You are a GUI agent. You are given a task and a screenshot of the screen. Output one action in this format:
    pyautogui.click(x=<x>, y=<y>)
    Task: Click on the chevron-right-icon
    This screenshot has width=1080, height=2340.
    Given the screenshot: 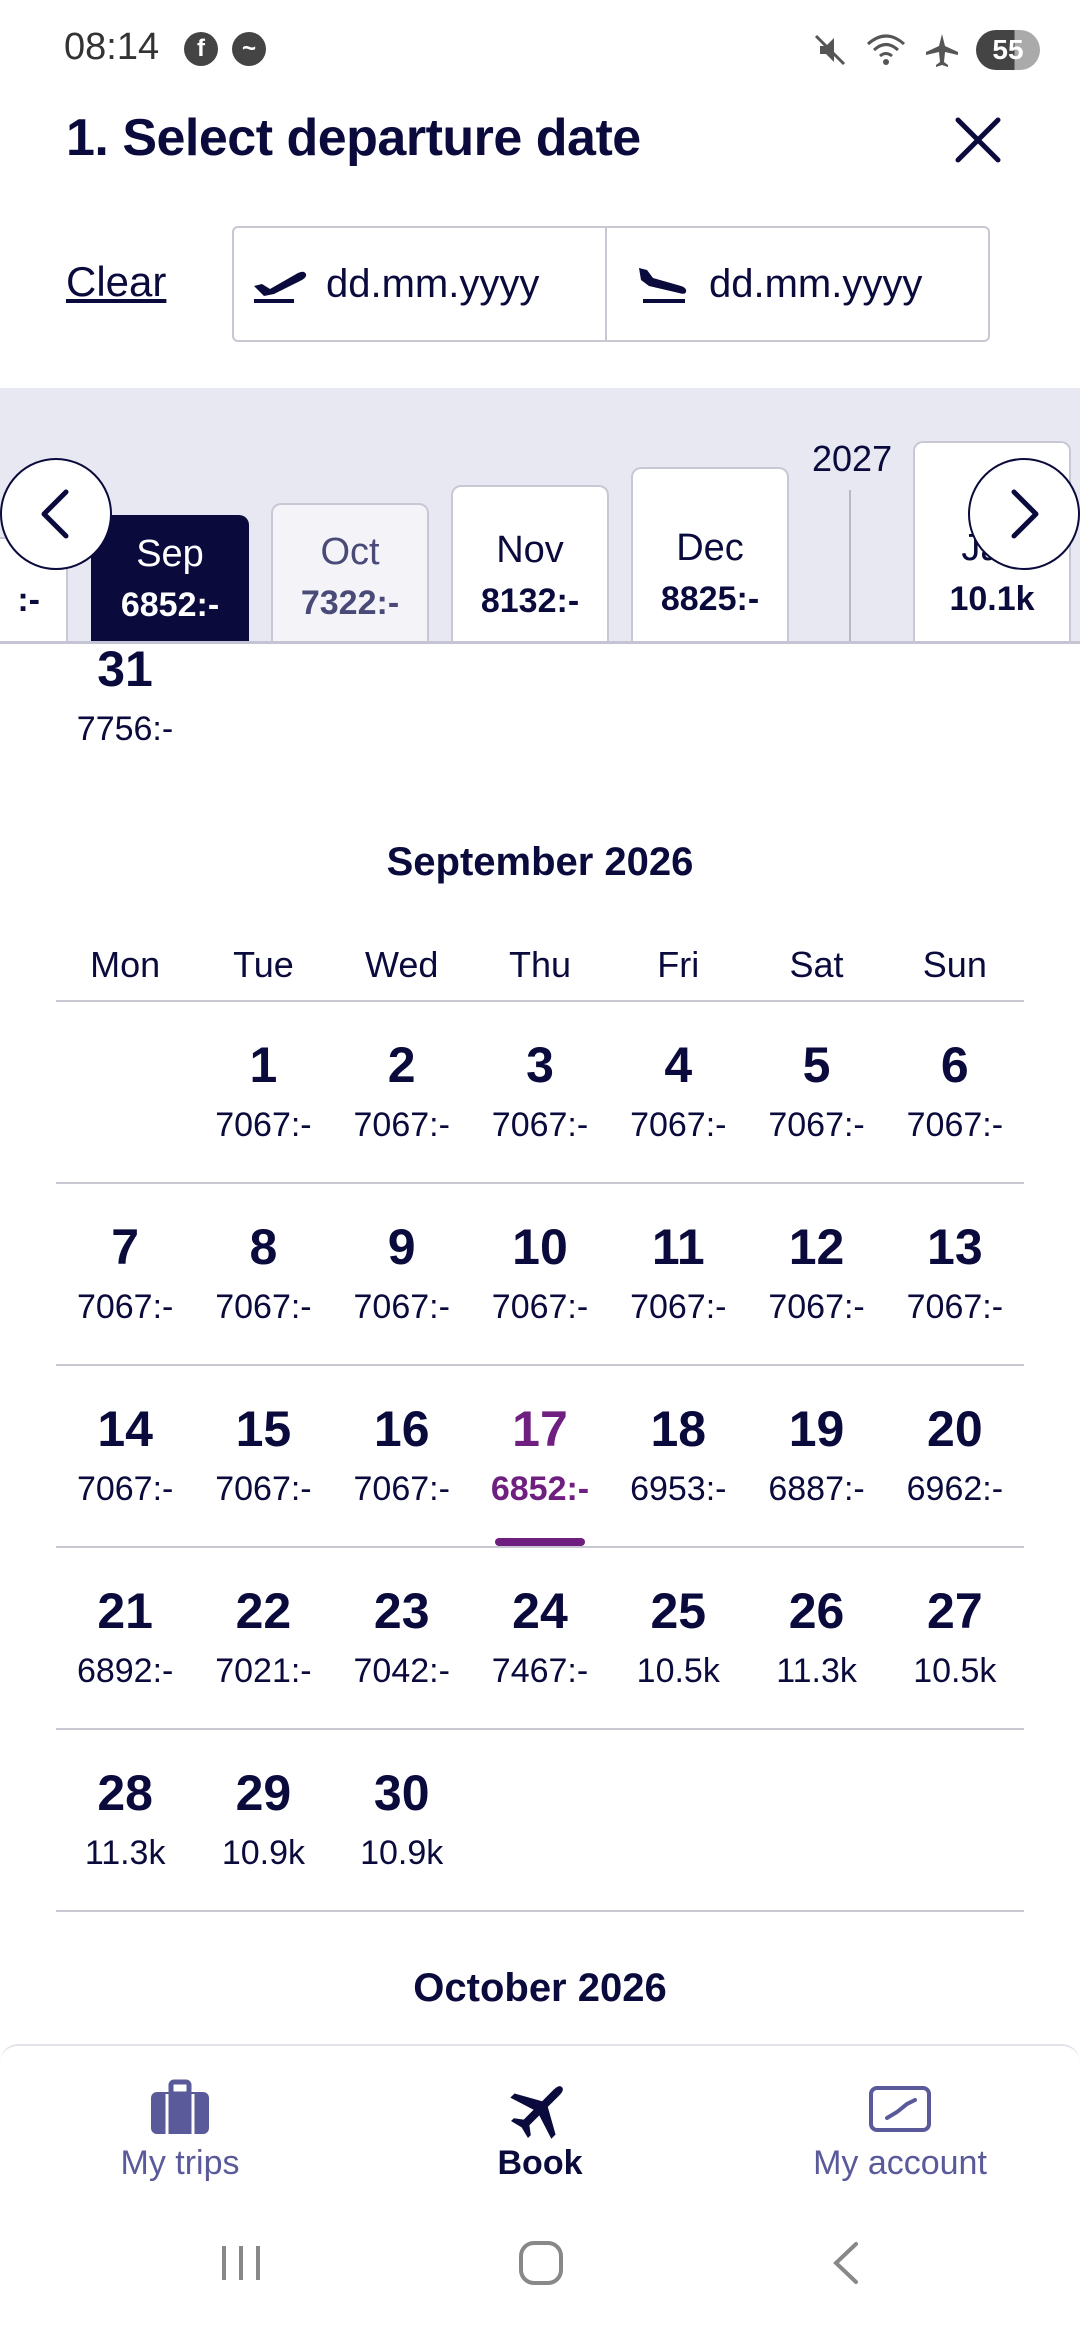 What is the action you would take?
    pyautogui.click(x=1025, y=514)
    